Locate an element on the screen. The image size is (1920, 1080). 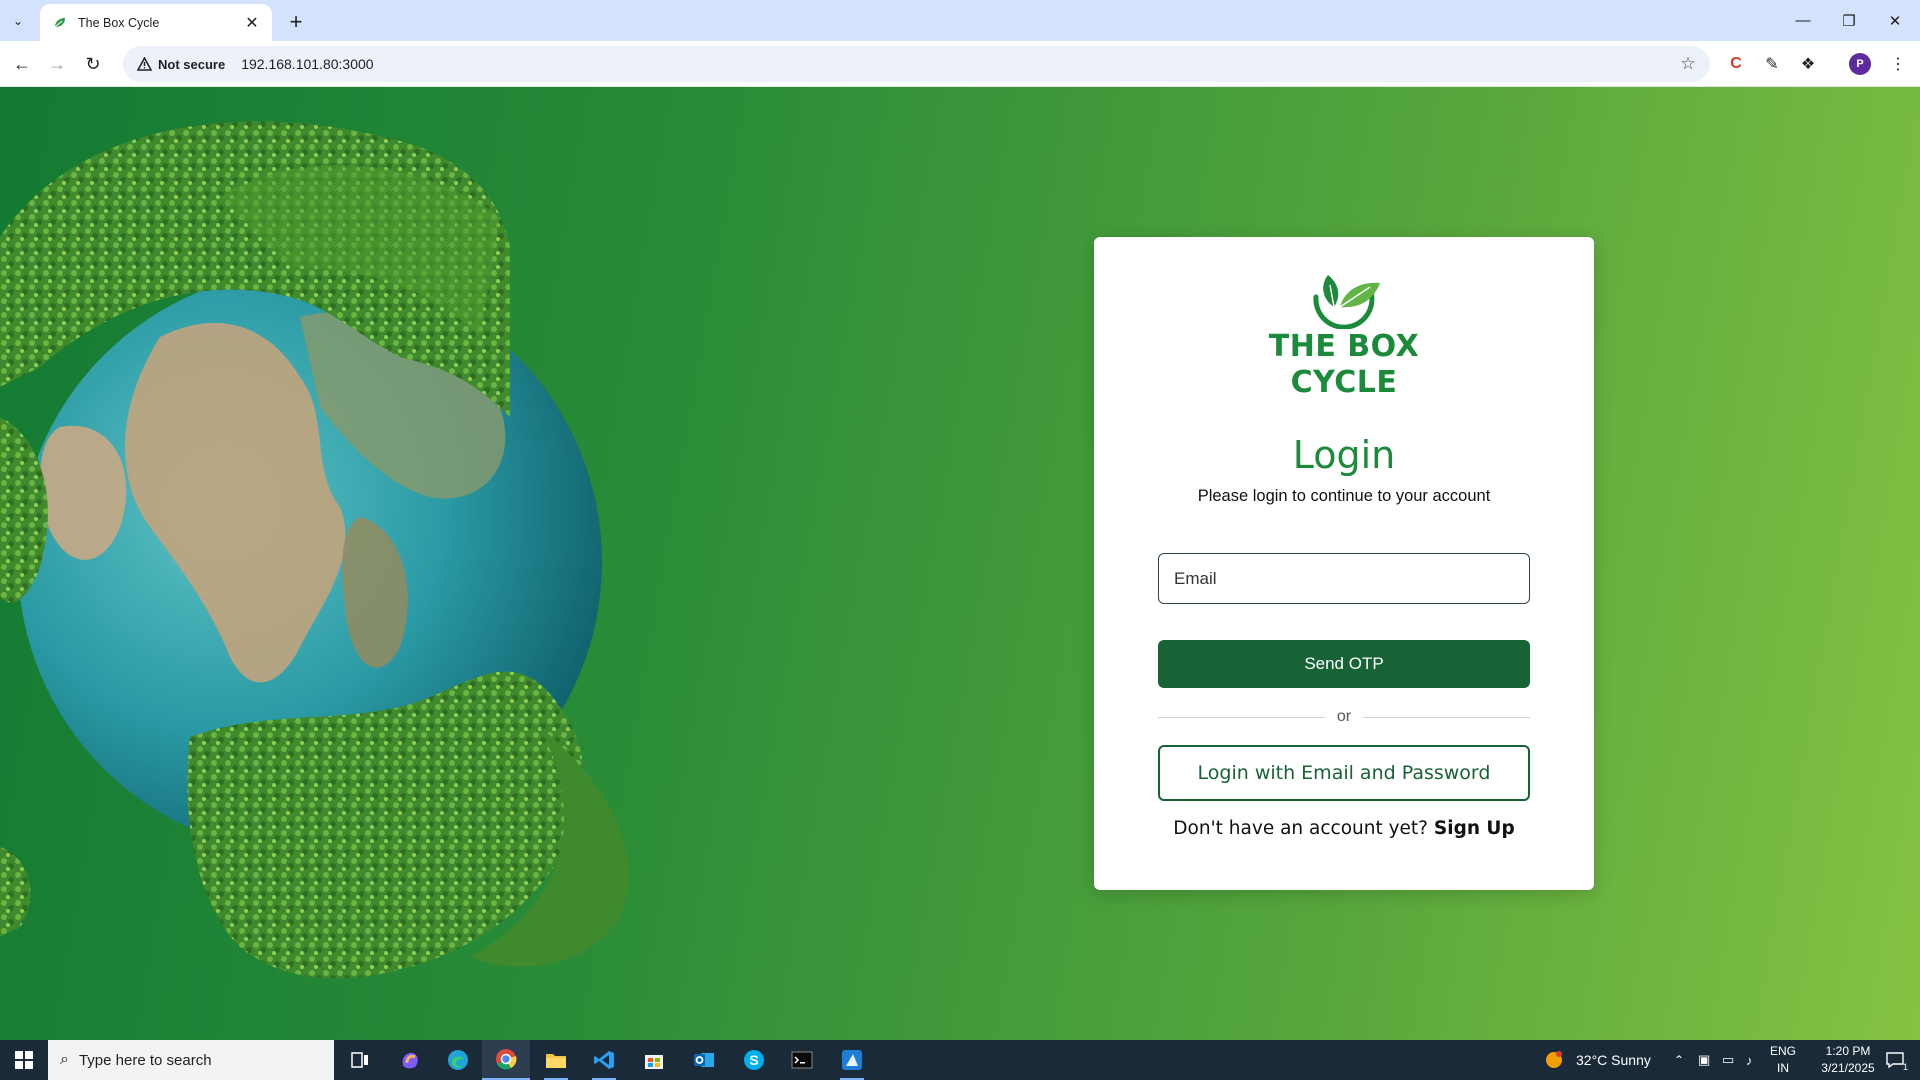
signup-link: Sign Up is located at coordinates (1474, 828).